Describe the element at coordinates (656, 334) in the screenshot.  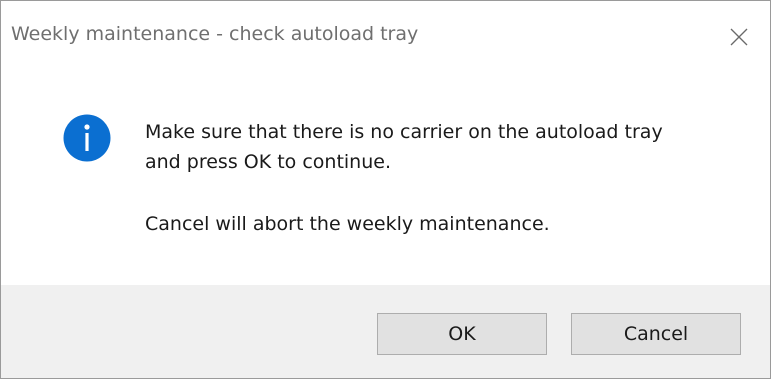
I see `cancel-button: Cancel` at that location.